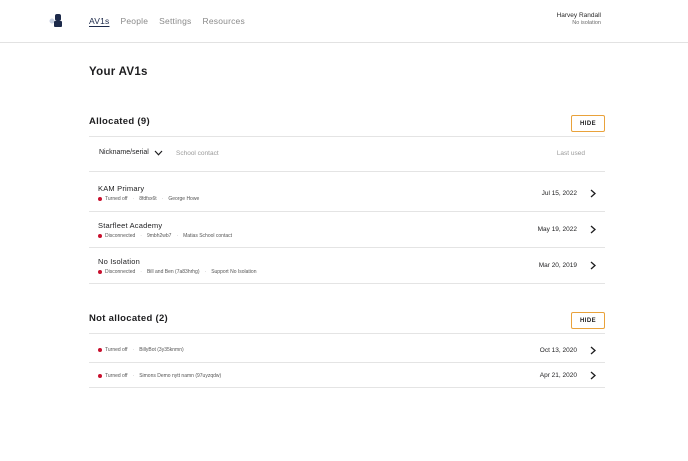 The height and width of the screenshot is (461, 688). What do you see at coordinates (180, 376) in the screenshot?
I see `av1-serial: Simons Demo nytt namn (97uyzqdw)` at bounding box center [180, 376].